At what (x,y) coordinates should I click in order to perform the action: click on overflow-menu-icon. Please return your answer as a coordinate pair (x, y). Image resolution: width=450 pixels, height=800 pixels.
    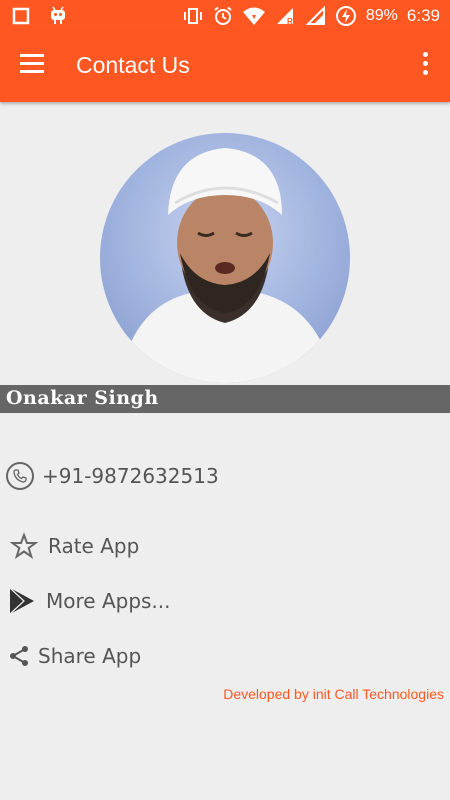
    Looking at the image, I should click on (425, 67).